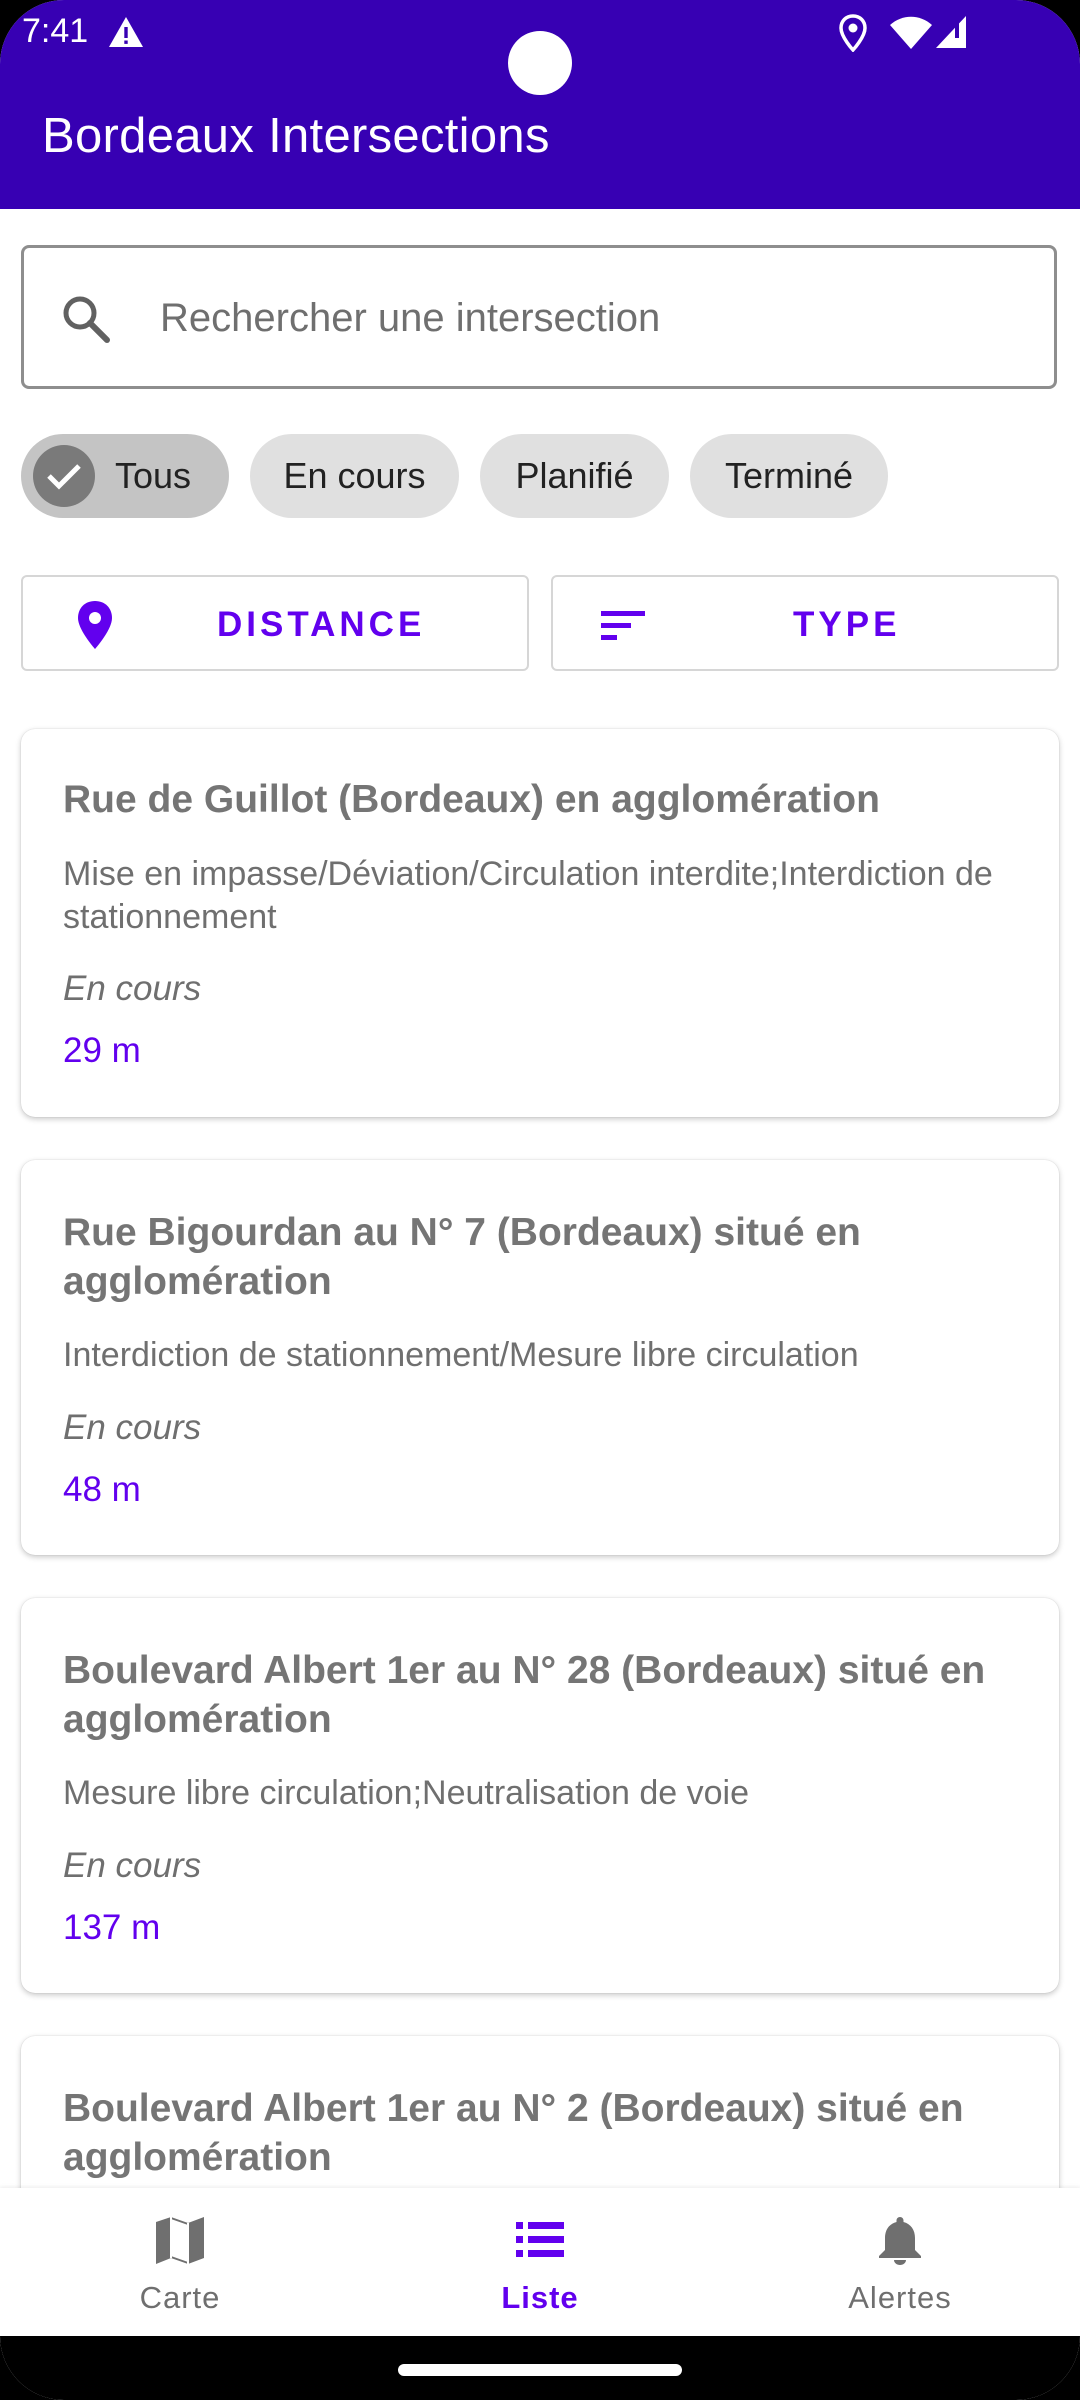 The image size is (1080, 2400). What do you see at coordinates (102, 1050) in the screenshot?
I see `card-distance: 29 m` at bounding box center [102, 1050].